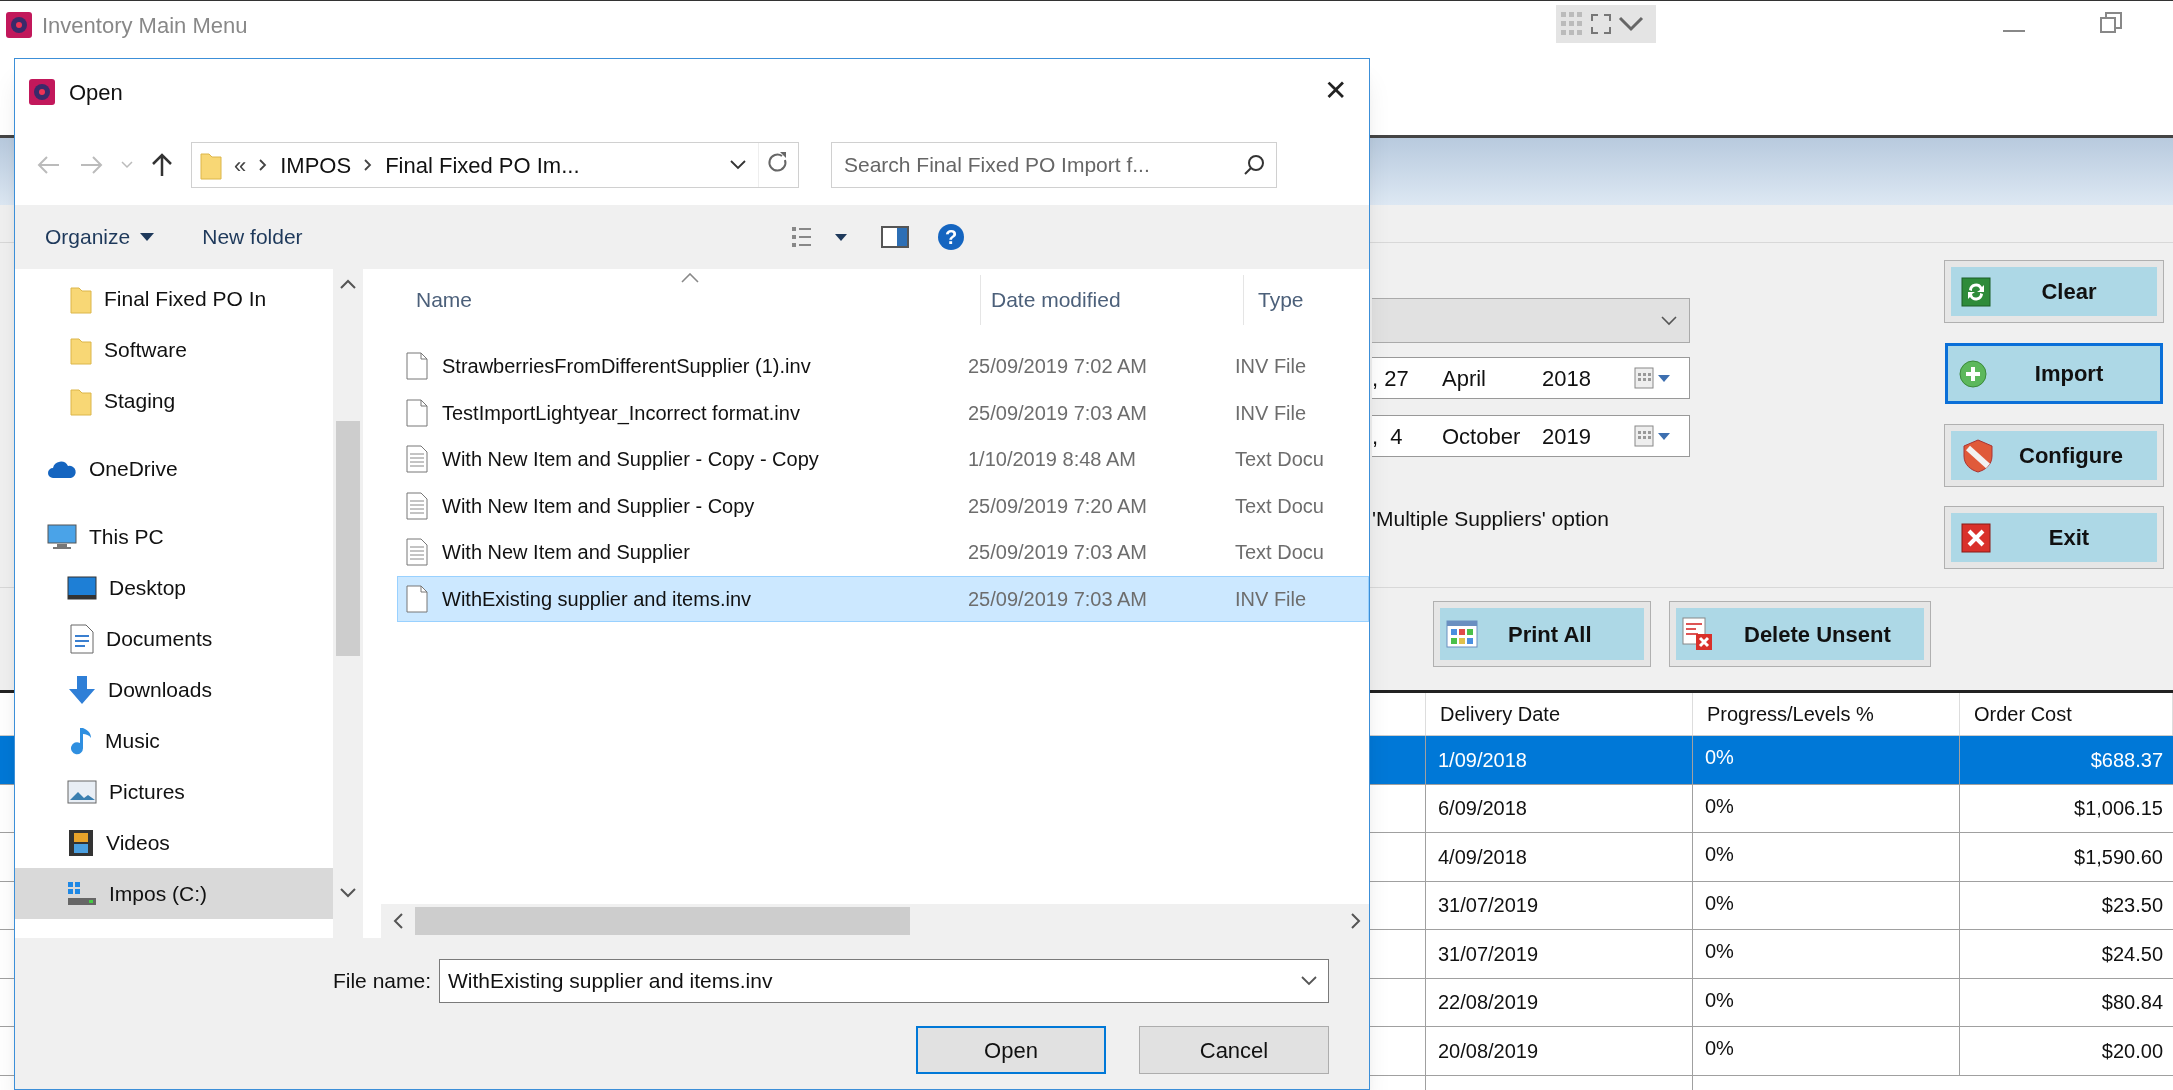 The width and height of the screenshot is (2173, 1090). What do you see at coordinates (1356, 921) in the screenshot?
I see `scroll-right-icon` at bounding box center [1356, 921].